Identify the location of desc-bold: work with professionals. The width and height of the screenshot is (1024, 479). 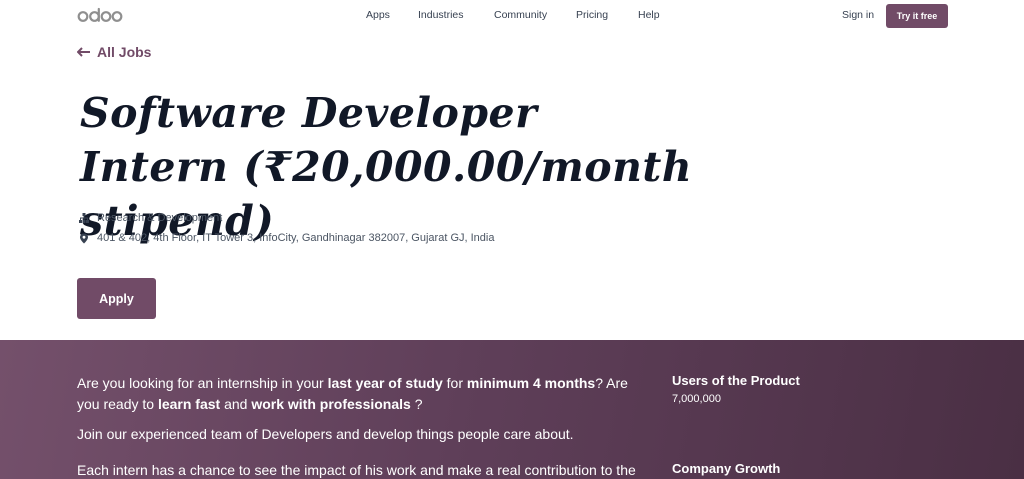
(331, 404).